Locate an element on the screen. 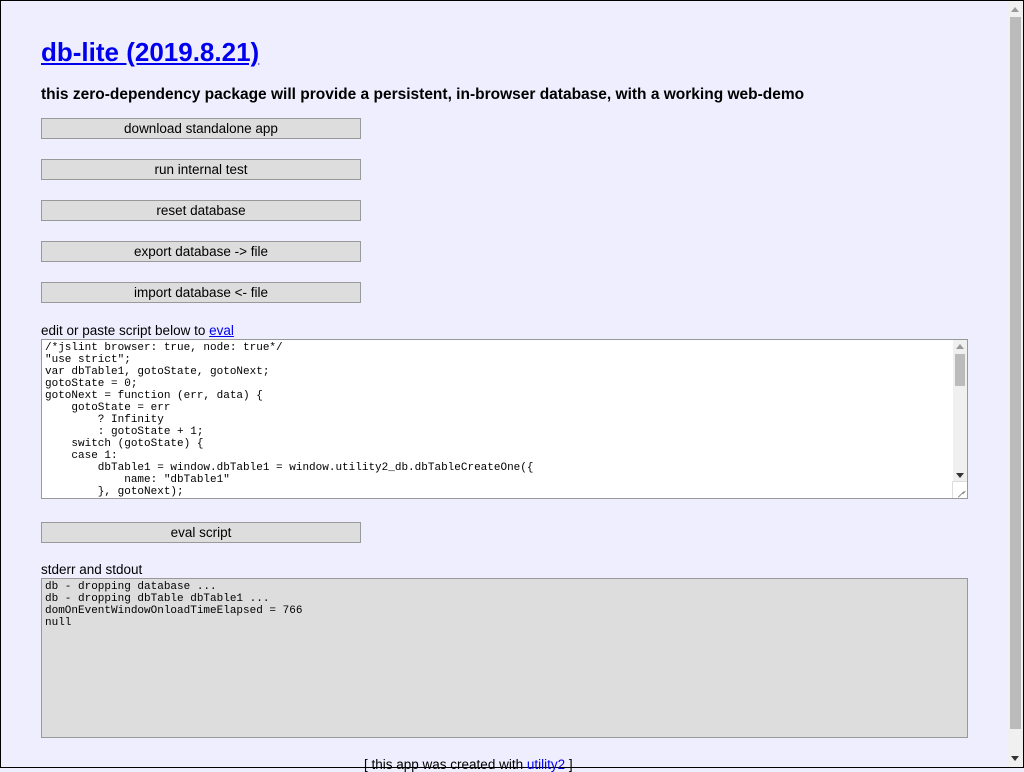  run-internal-test-button: run internal test is located at coordinates (201, 169).